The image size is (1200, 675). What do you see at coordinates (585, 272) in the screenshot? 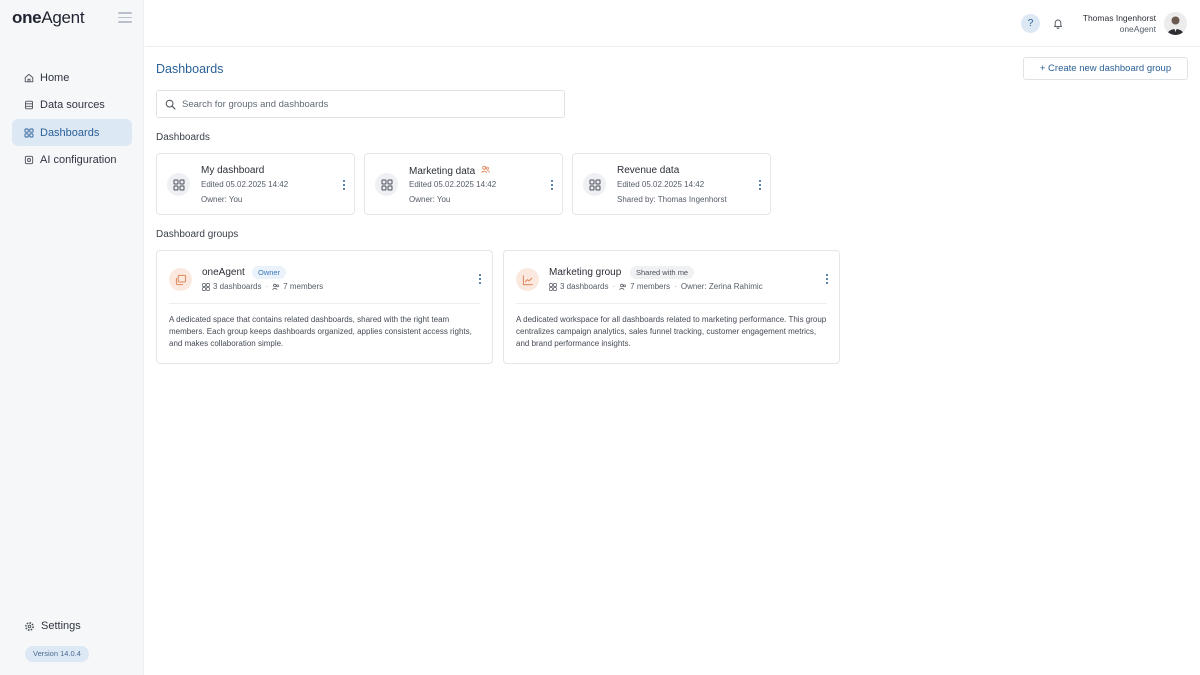
I see `group-name: Marketing group` at bounding box center [585, 272].